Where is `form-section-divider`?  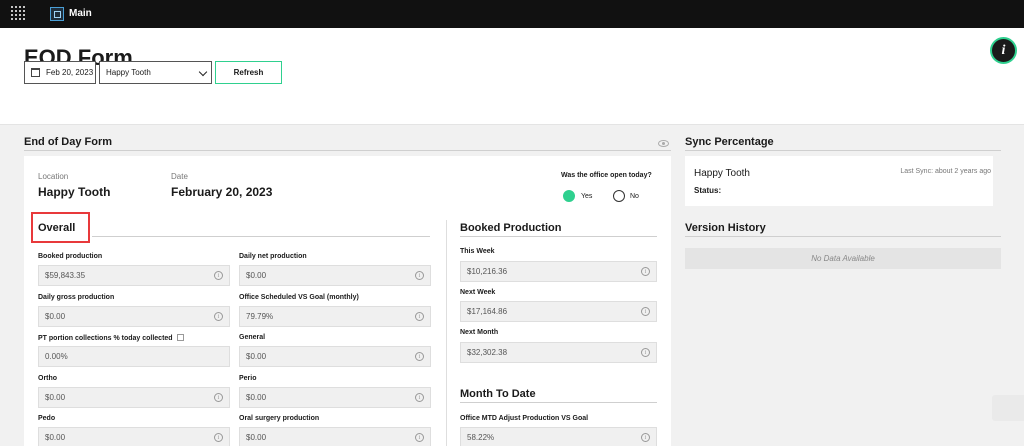
form-section-divider is located at coordinates (347, 150).